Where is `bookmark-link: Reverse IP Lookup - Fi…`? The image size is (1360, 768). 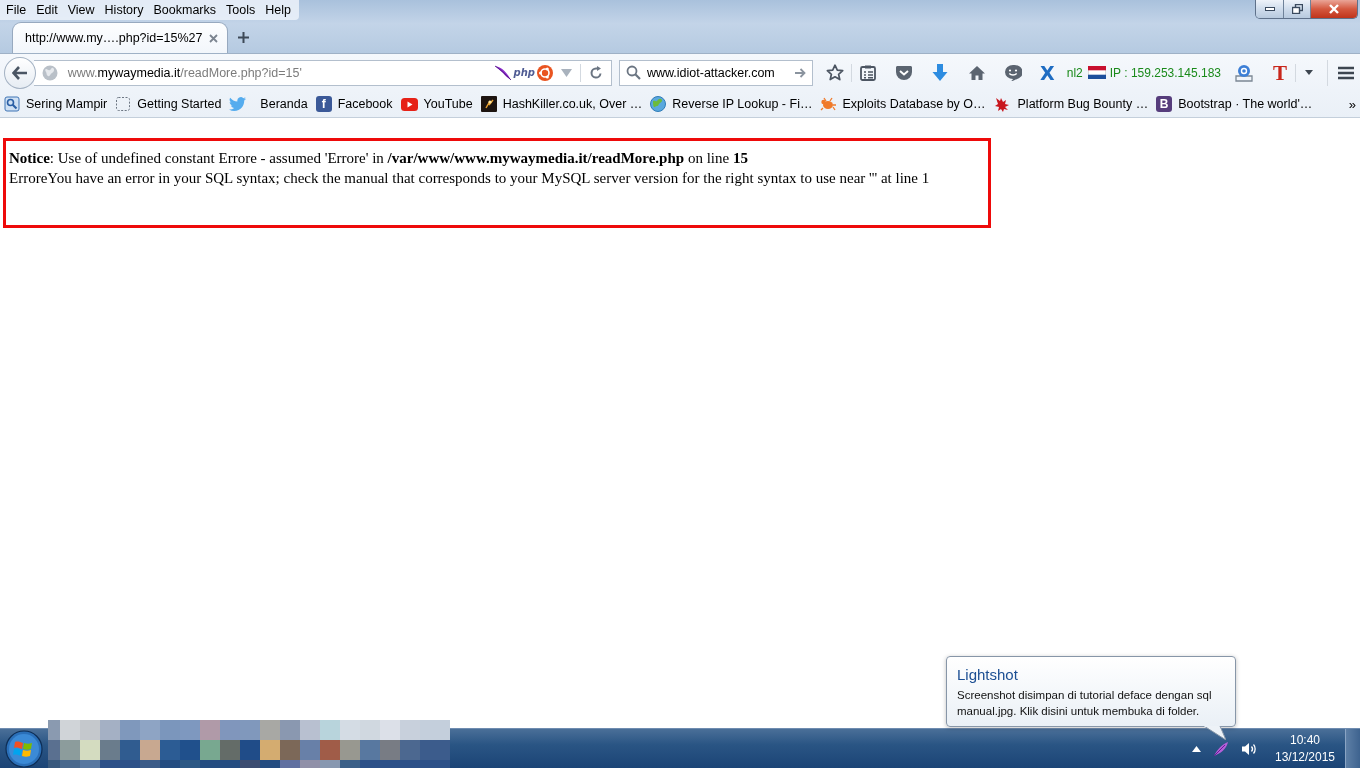 bookmark-link: Reverse IP Lookup - Fi… is located at coordinates (742, 104).